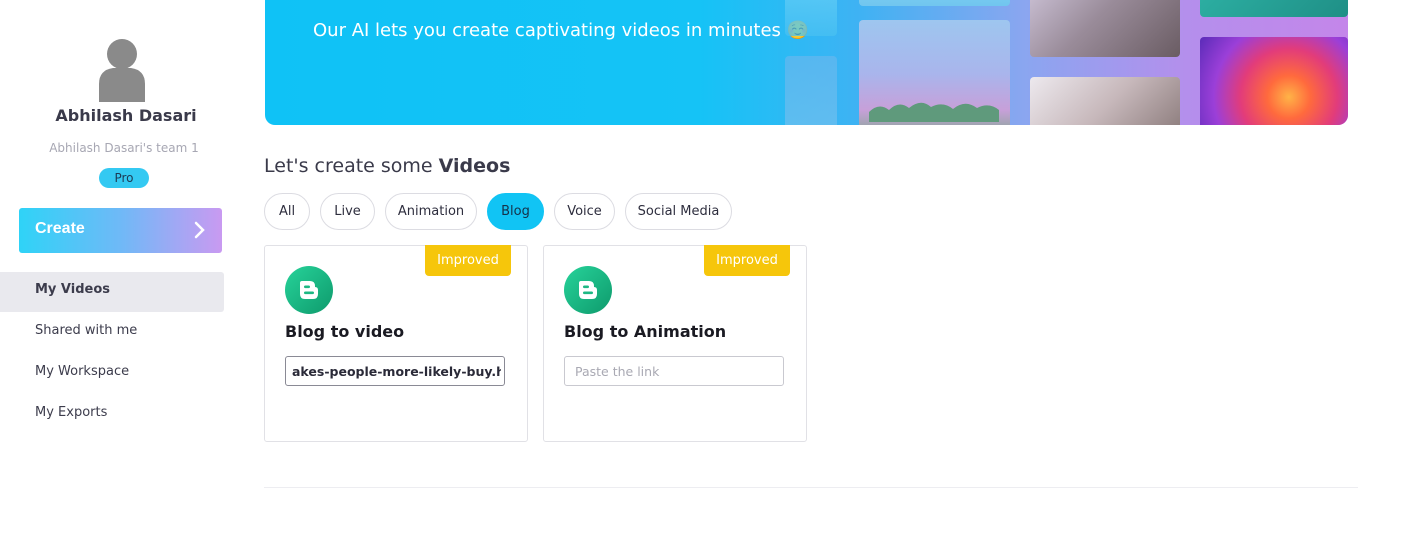  I want to click on sidebar-item-label: My Workspace, so click(82, 371).